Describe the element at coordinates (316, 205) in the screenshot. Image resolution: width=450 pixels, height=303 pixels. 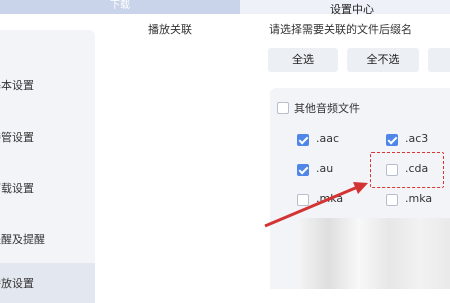
I see `annotation-arrow-icon` at that location.